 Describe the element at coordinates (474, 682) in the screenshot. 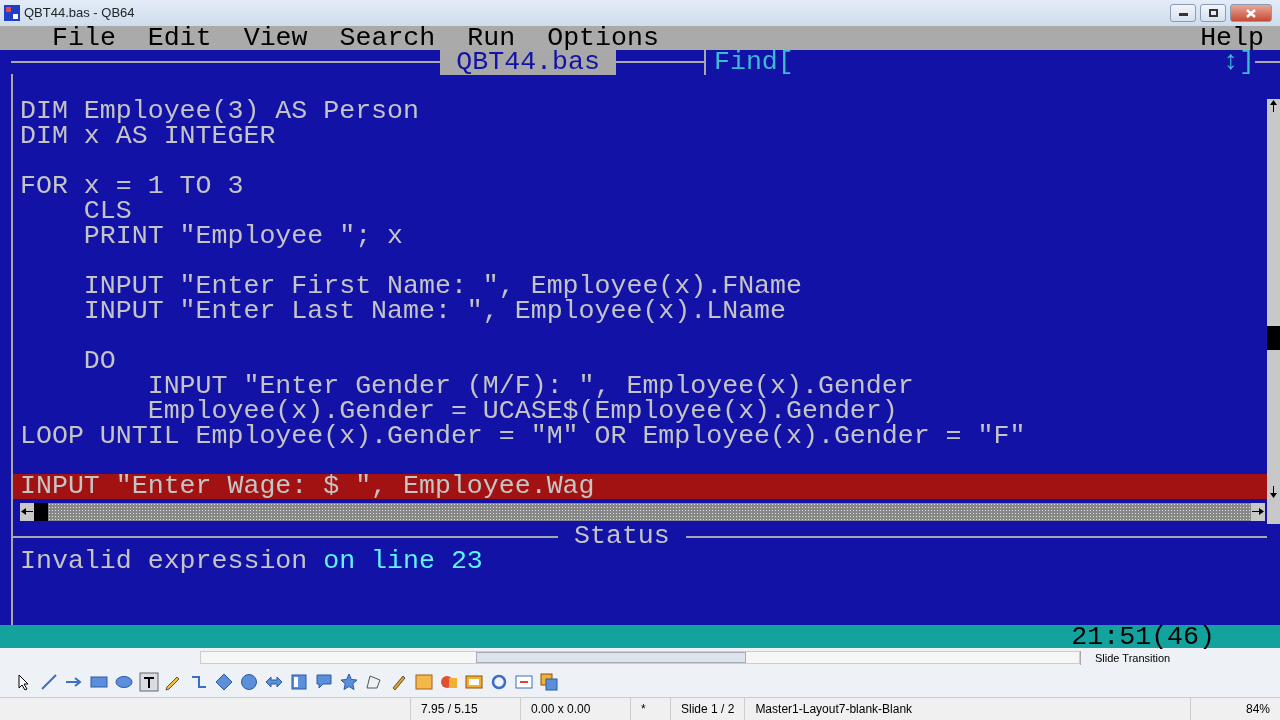

I see `image-icon` at that location.